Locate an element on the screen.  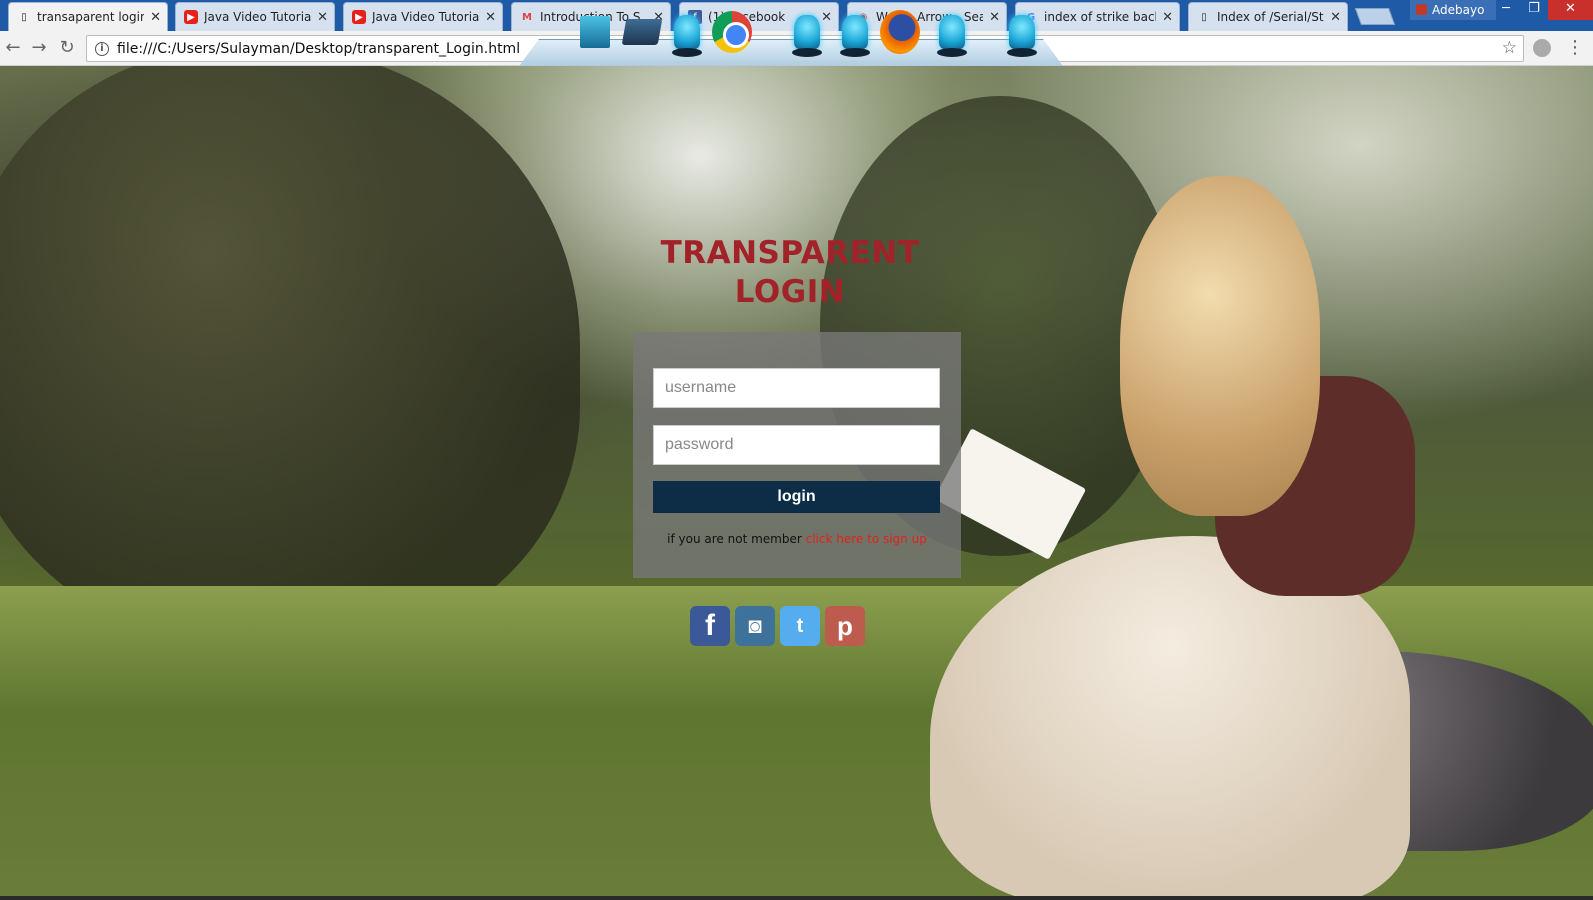
tab-active: ▯ transaparent login fo ✕ is located at coordinates (88, 16).